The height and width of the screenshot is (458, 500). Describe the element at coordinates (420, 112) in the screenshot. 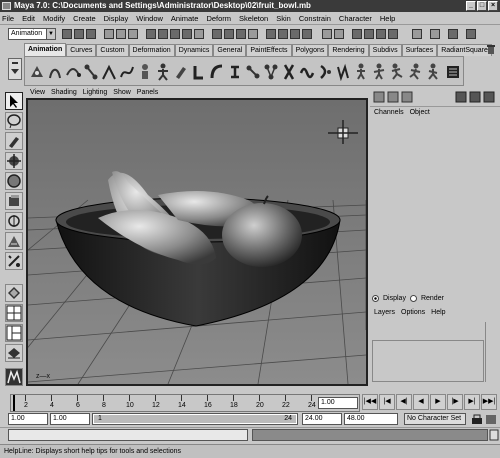

I see `object-menu: Object` at that location.